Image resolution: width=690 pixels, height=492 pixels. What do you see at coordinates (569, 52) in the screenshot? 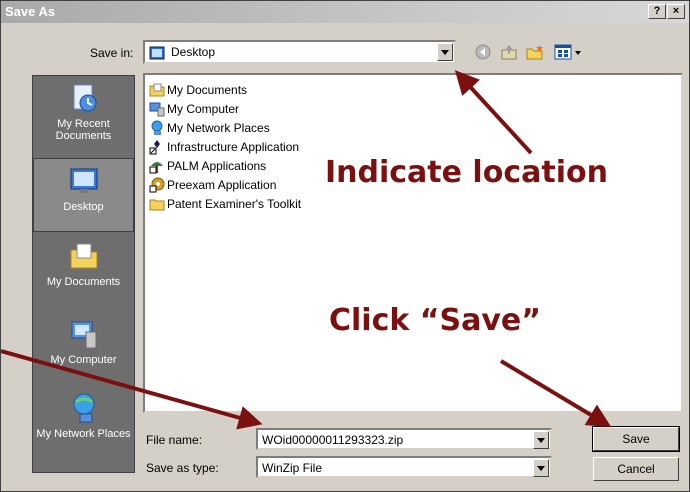
I see `views-menu-icon` at bounding box center [569, 52].